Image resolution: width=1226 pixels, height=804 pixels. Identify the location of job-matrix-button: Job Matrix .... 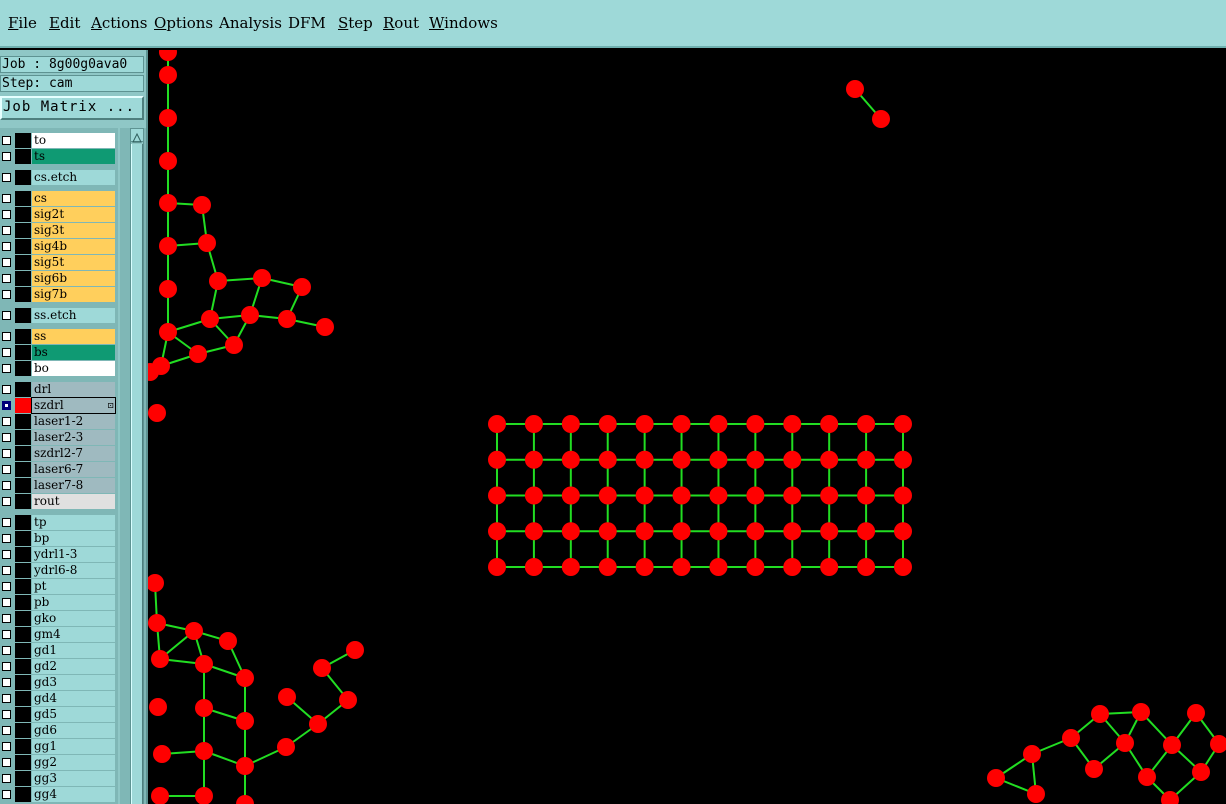
(72, 108).